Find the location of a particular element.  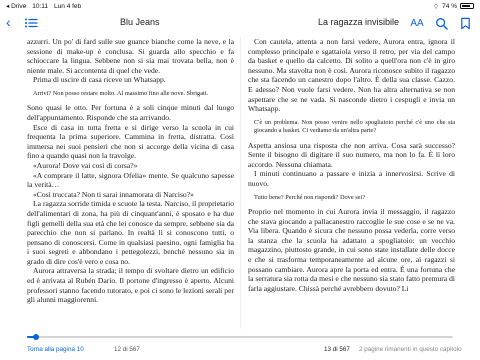

font-size-icon: AA is located at coordinates (417, 23).